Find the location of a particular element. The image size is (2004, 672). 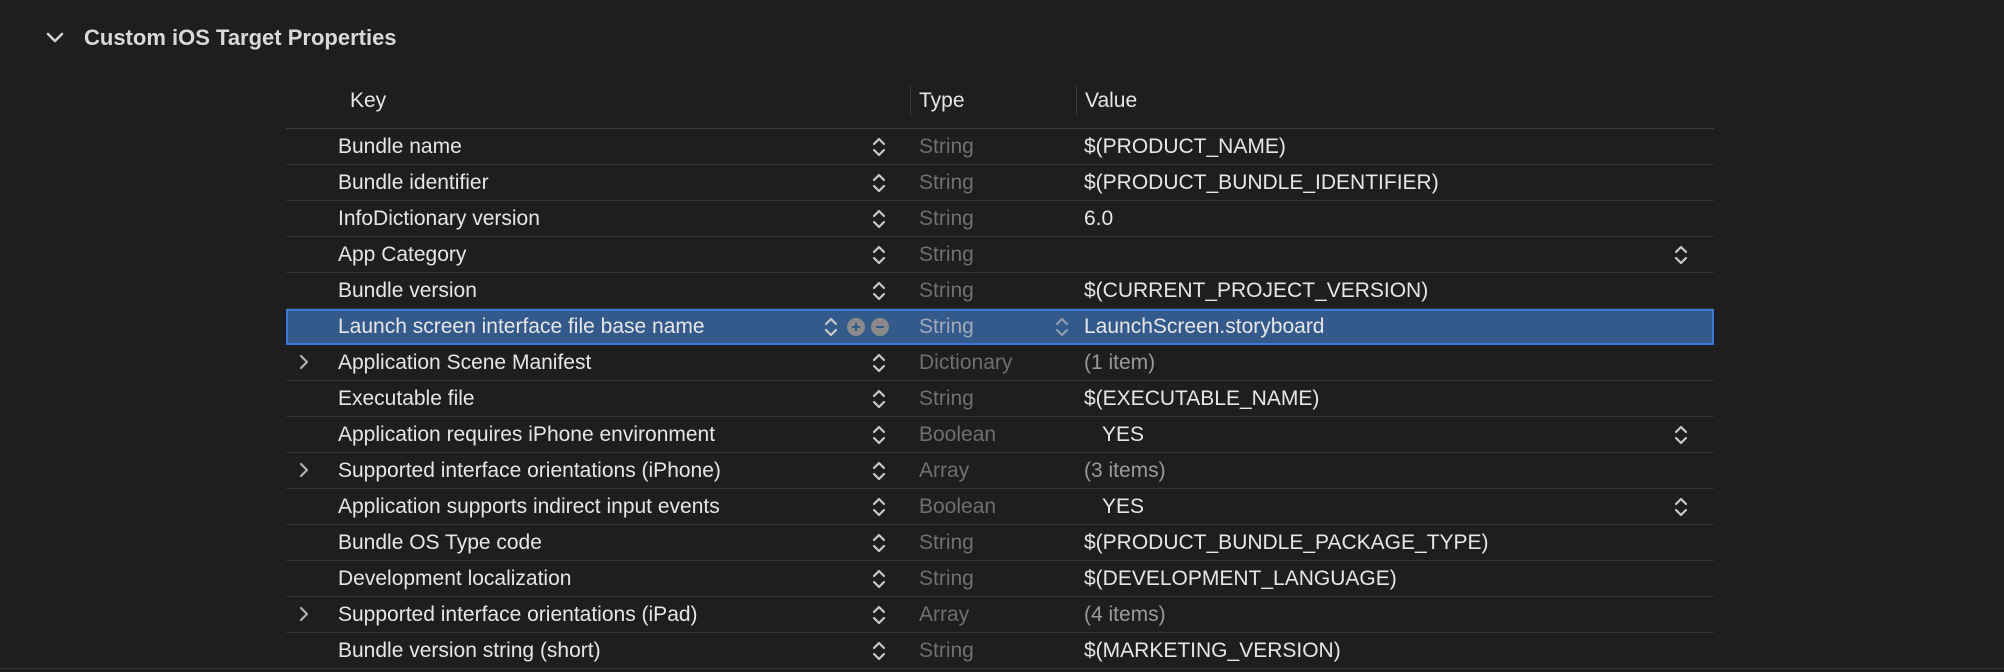

row-value: (4 items) is located at coordinates (1125, 614).